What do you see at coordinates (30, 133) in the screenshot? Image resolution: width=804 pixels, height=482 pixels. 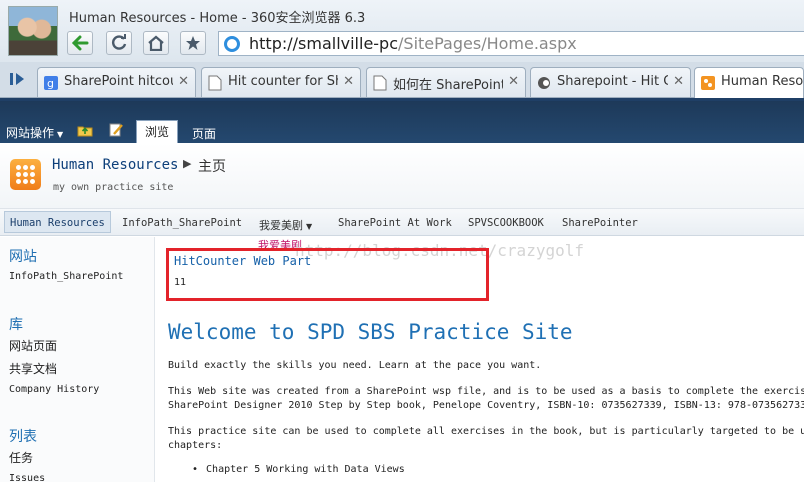 I see `site-actions-label: 网站操作` at bounding box center [30, 133].